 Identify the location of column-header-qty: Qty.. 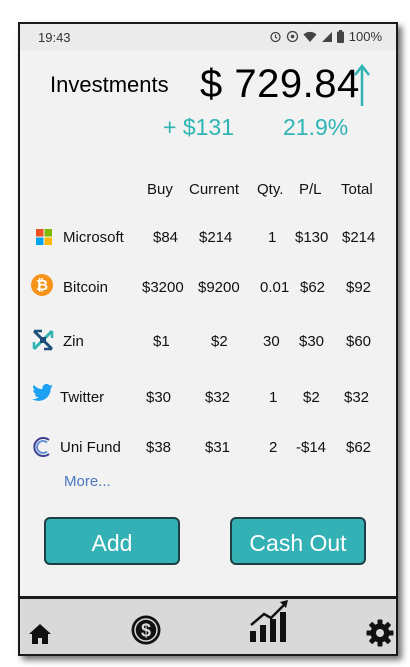
(270, 189).